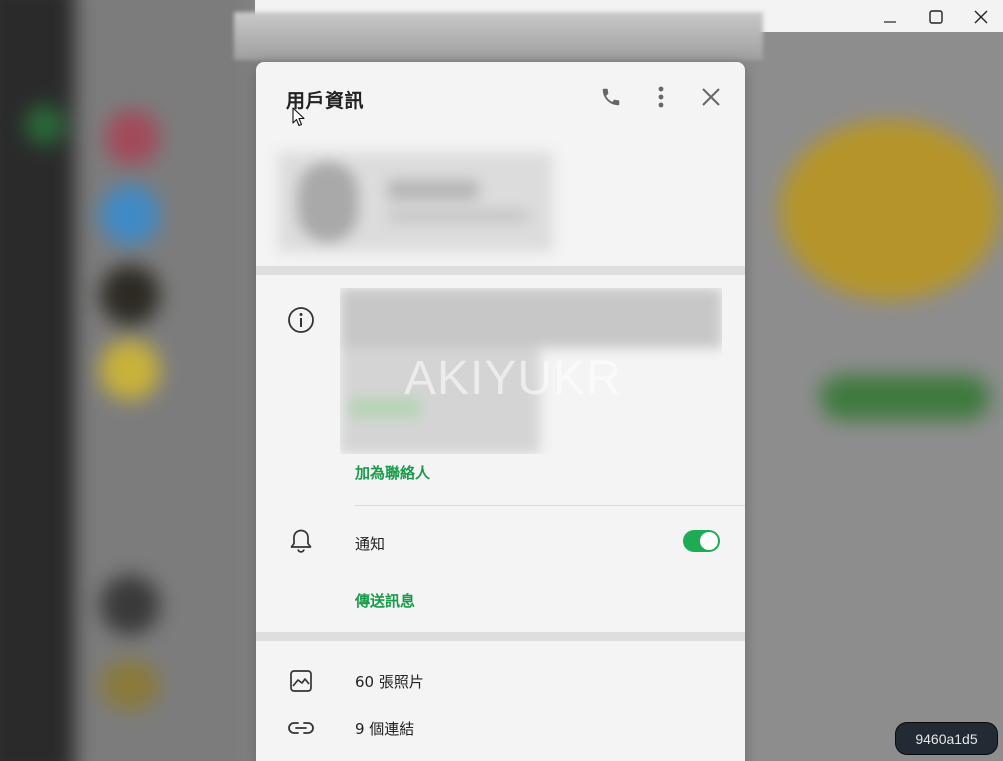 The width and height of the screenshot is (1003, 761). What do you see at coordinates (415, 202) in the screenshot?
I see `profile-header-blurred` at bounding box center [415, 202].